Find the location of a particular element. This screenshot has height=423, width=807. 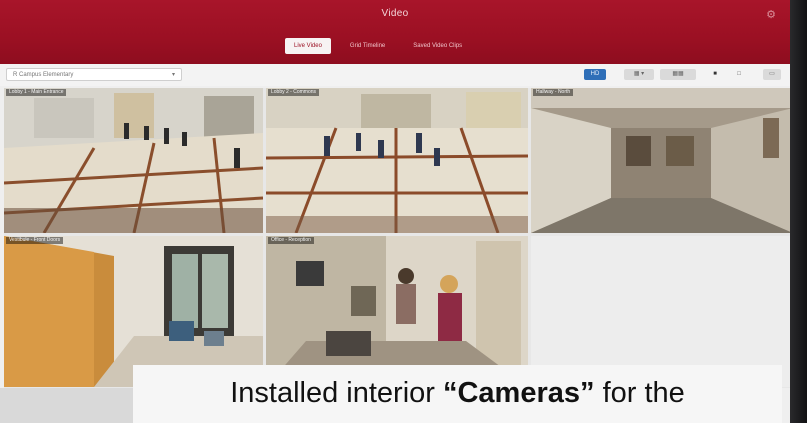

camera-tile: Lobby 2 - Commons is located at coordinates (397, 160).